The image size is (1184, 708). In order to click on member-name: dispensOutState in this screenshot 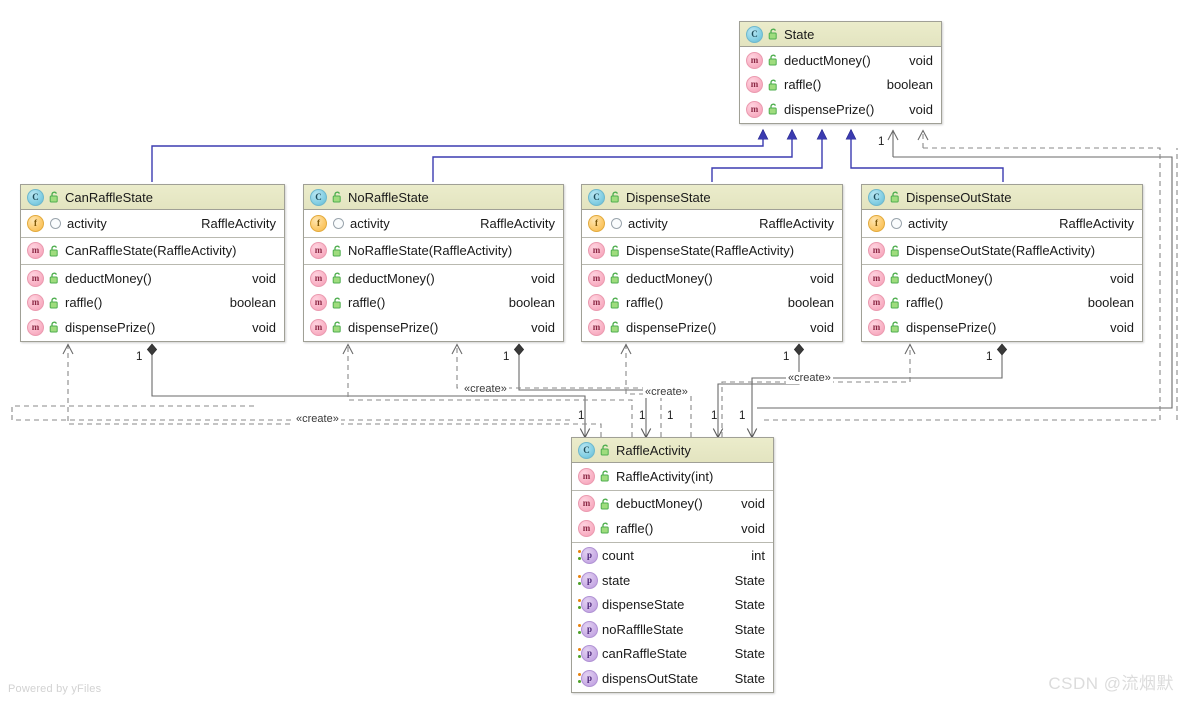, I will do `click(650, 678)`.